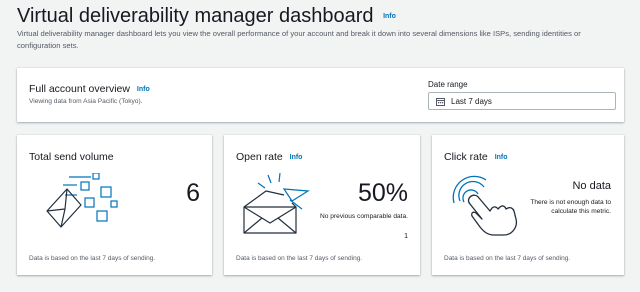  I want to click on open-rate-title-text: Open rate, so click(259, 157).